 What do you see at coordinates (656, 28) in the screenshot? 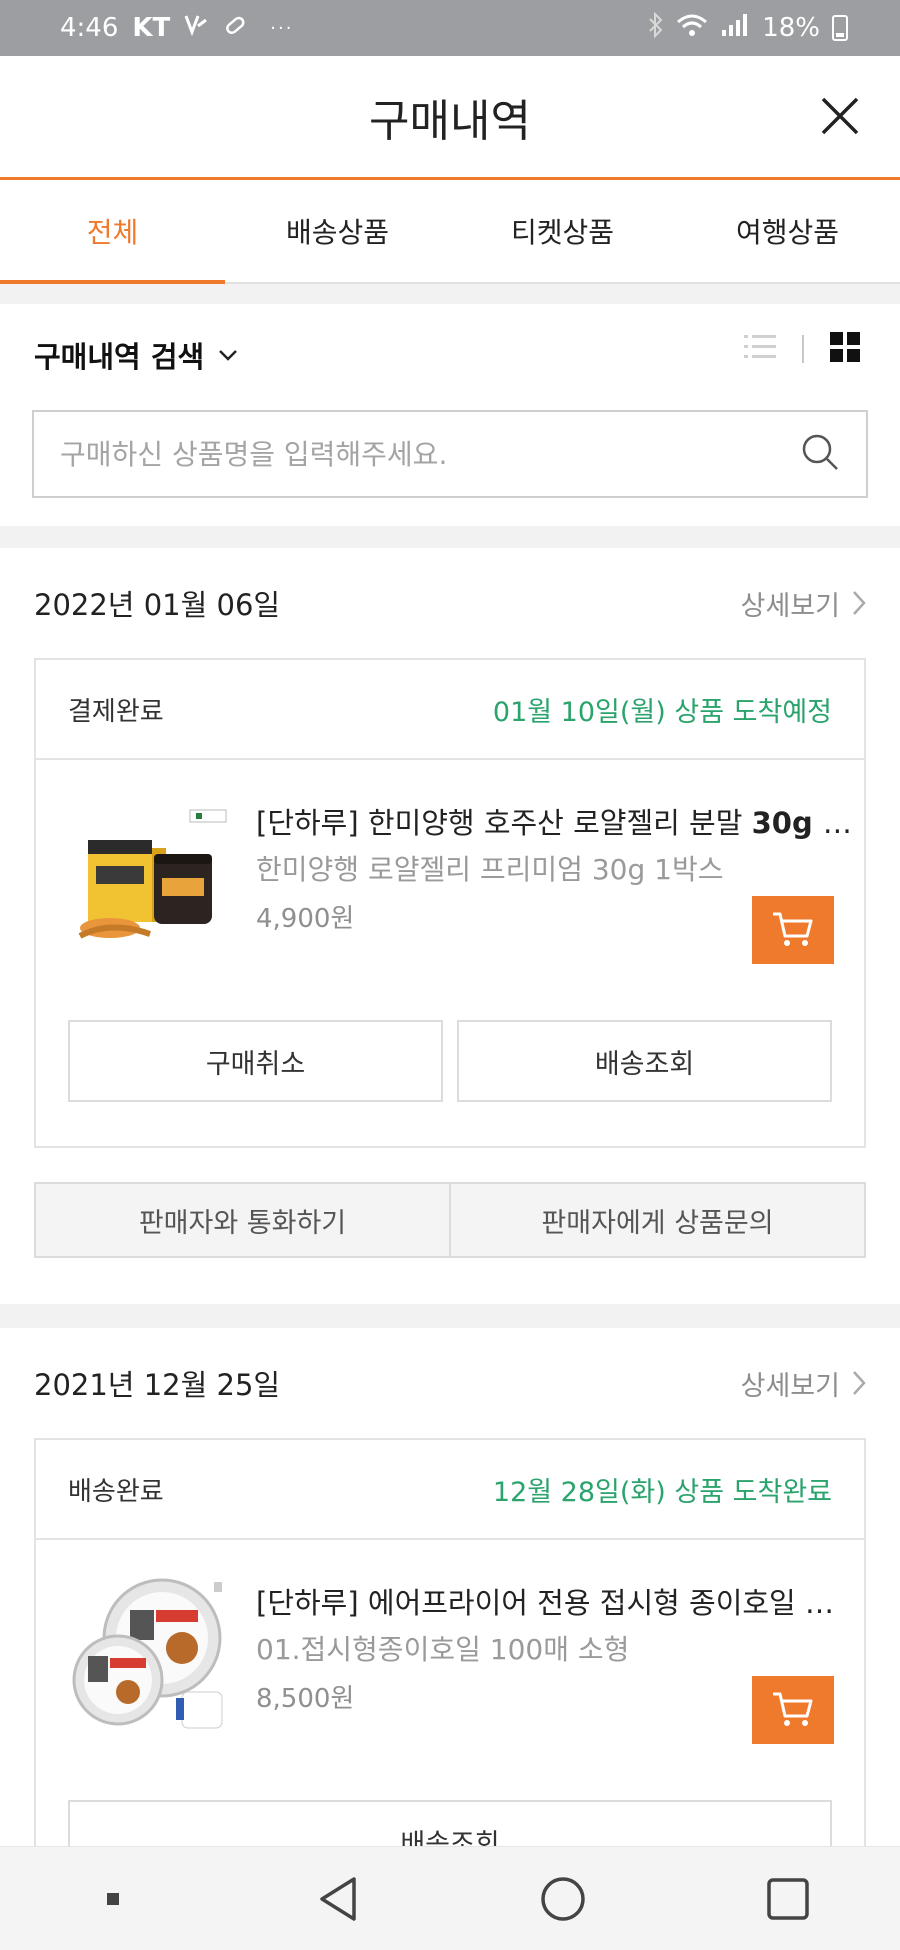
I see `bluetooth-icon` at bounding box center [656, 28].